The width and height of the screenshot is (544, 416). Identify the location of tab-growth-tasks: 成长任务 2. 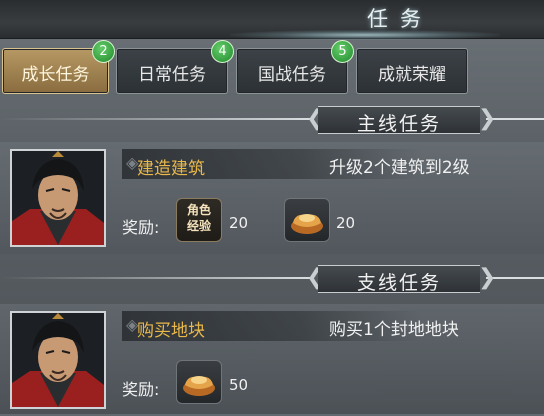
(58, 67).